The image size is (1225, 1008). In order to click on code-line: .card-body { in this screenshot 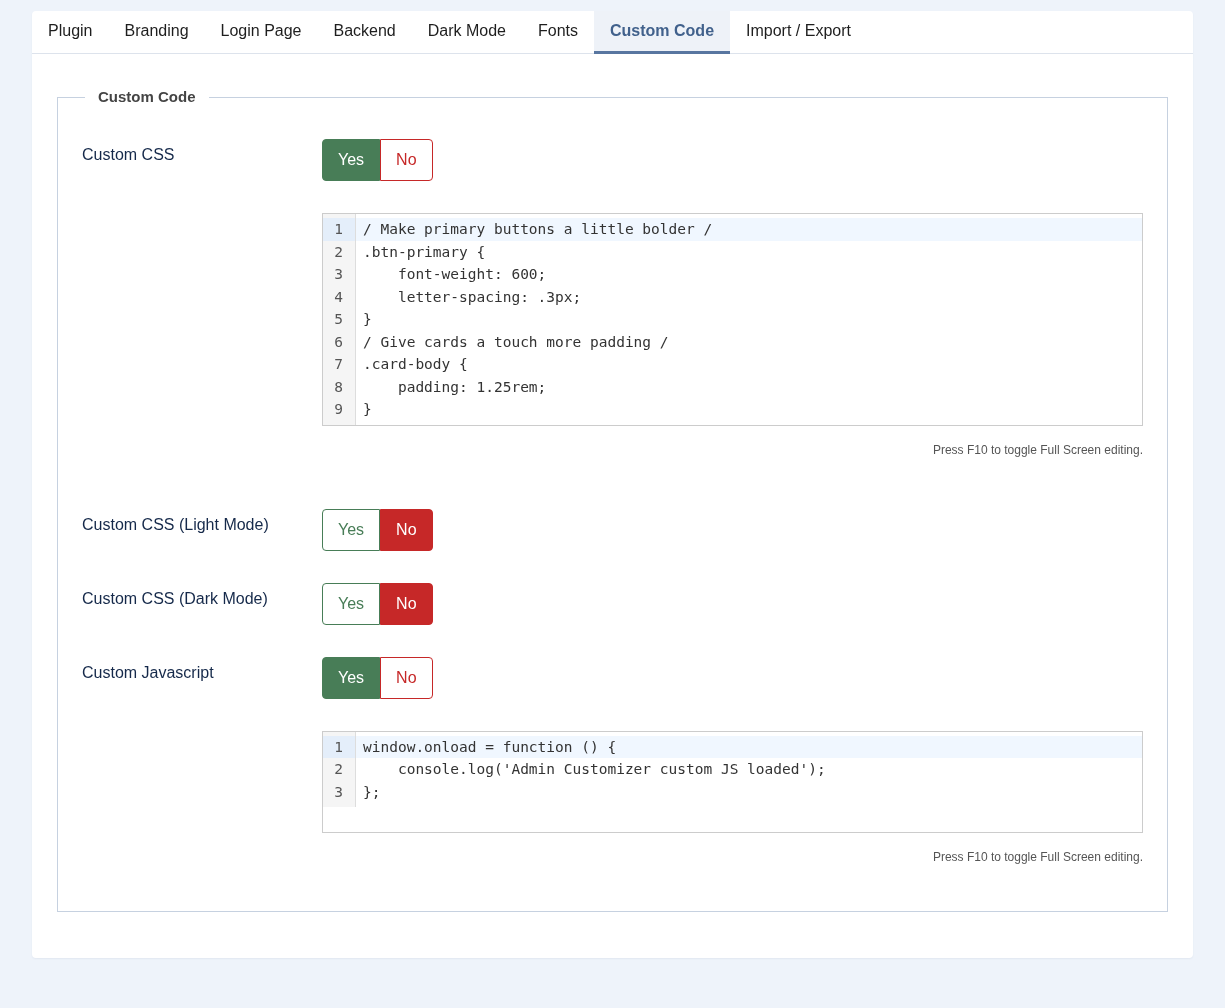, I will do `click(415, 364)`.